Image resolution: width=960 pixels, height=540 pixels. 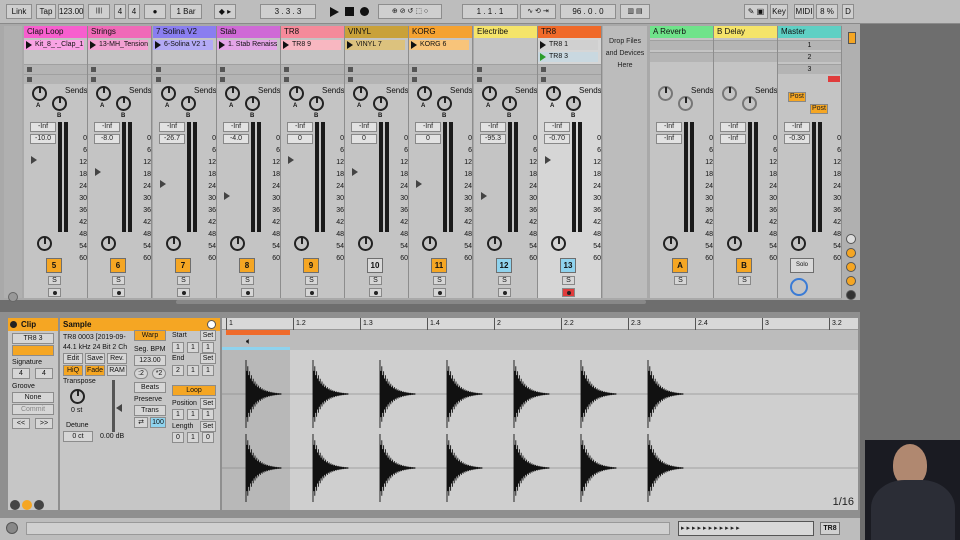 What do you see at coordinates (12, 528) in the screenshot?
I see `help-view-icon` at bounding box center [12, 528].